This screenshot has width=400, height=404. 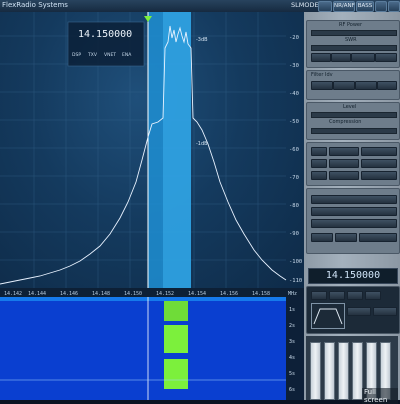 I want to click on mode-label: SLMODE, so click(x=305, y=5).